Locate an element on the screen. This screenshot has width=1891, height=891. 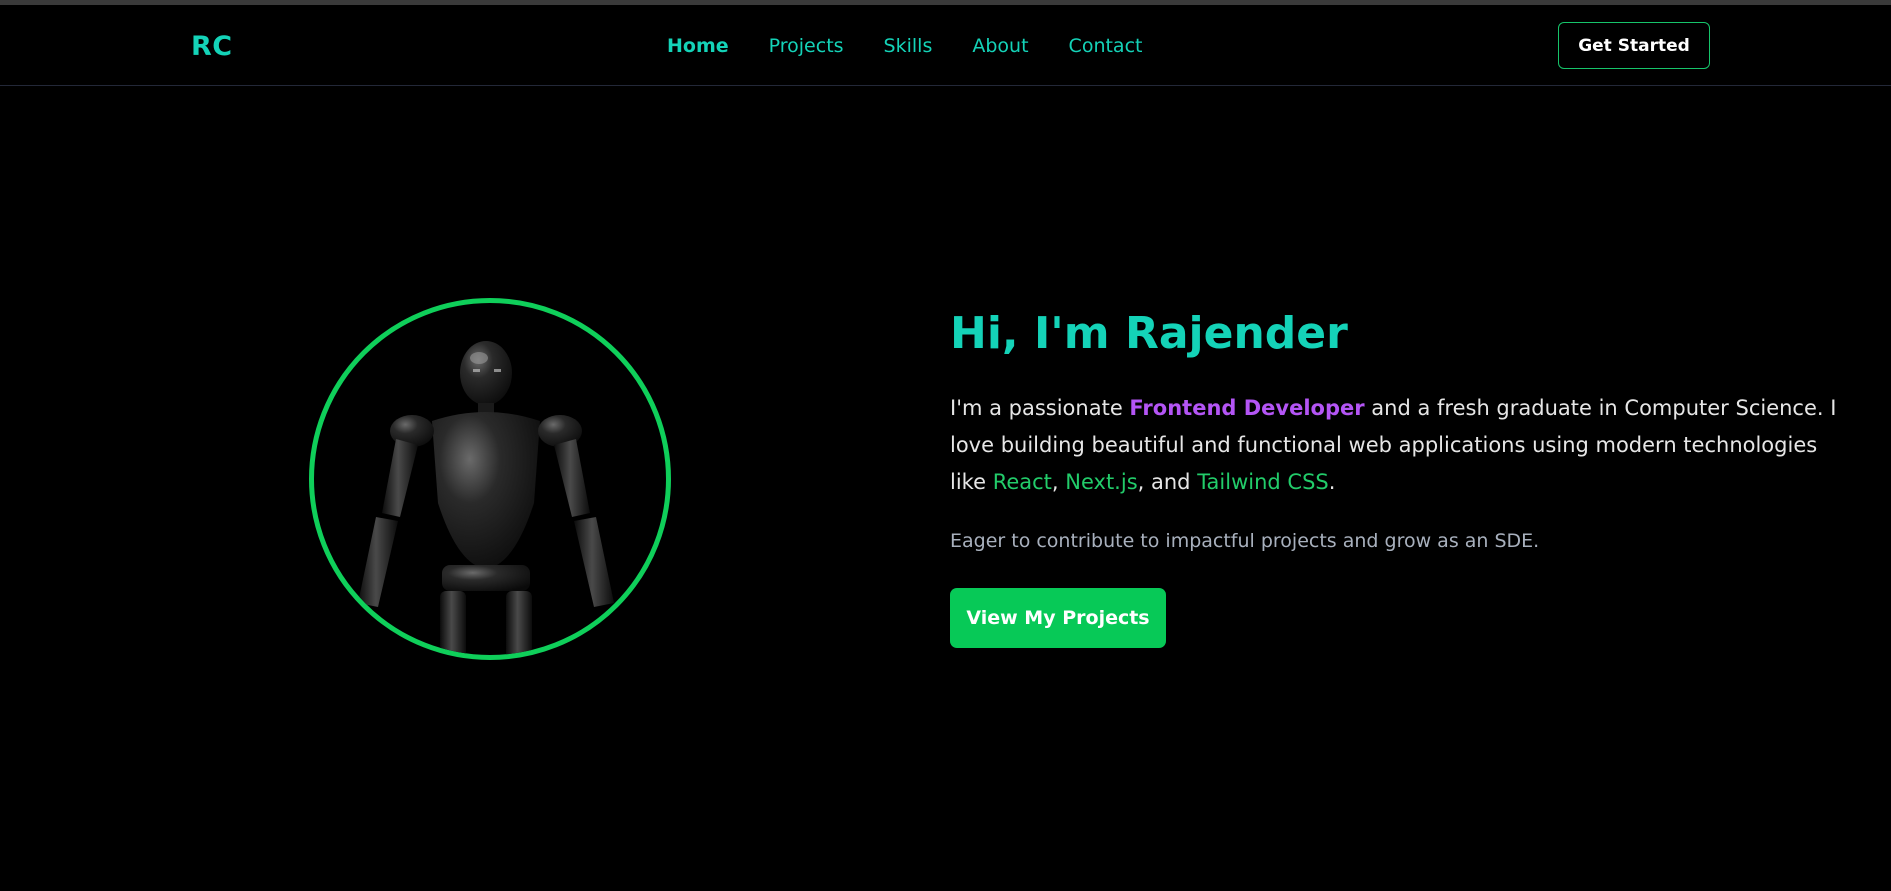
nav-link-about: About is located at coordinates (1000, 46).